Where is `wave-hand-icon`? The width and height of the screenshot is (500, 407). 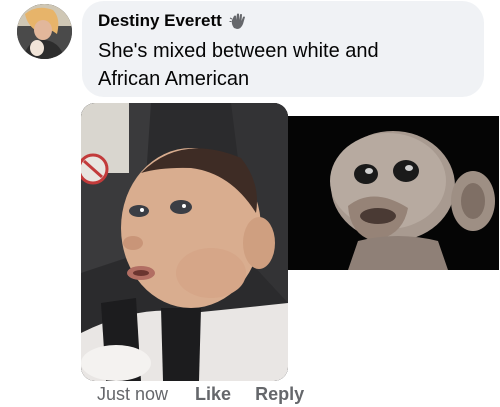 wave-hand-icon is located at coordinates (238, 21).